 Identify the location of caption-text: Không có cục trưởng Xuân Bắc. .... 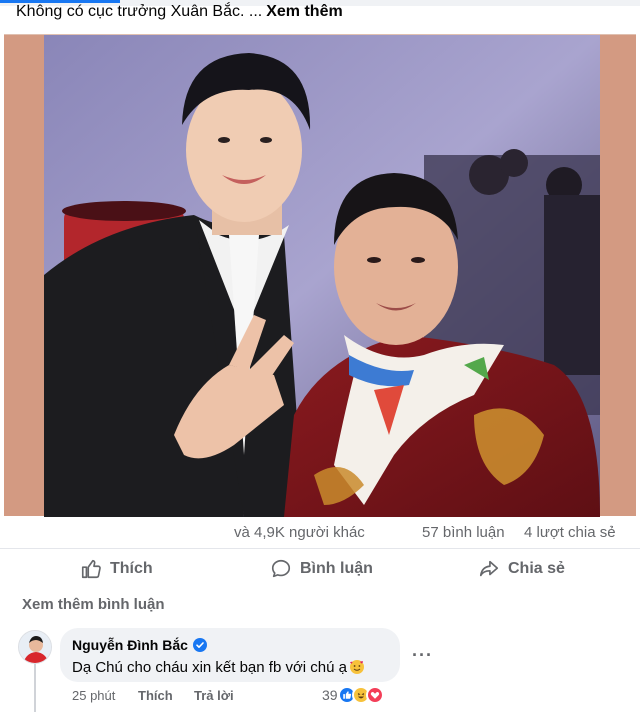
(139, 11).